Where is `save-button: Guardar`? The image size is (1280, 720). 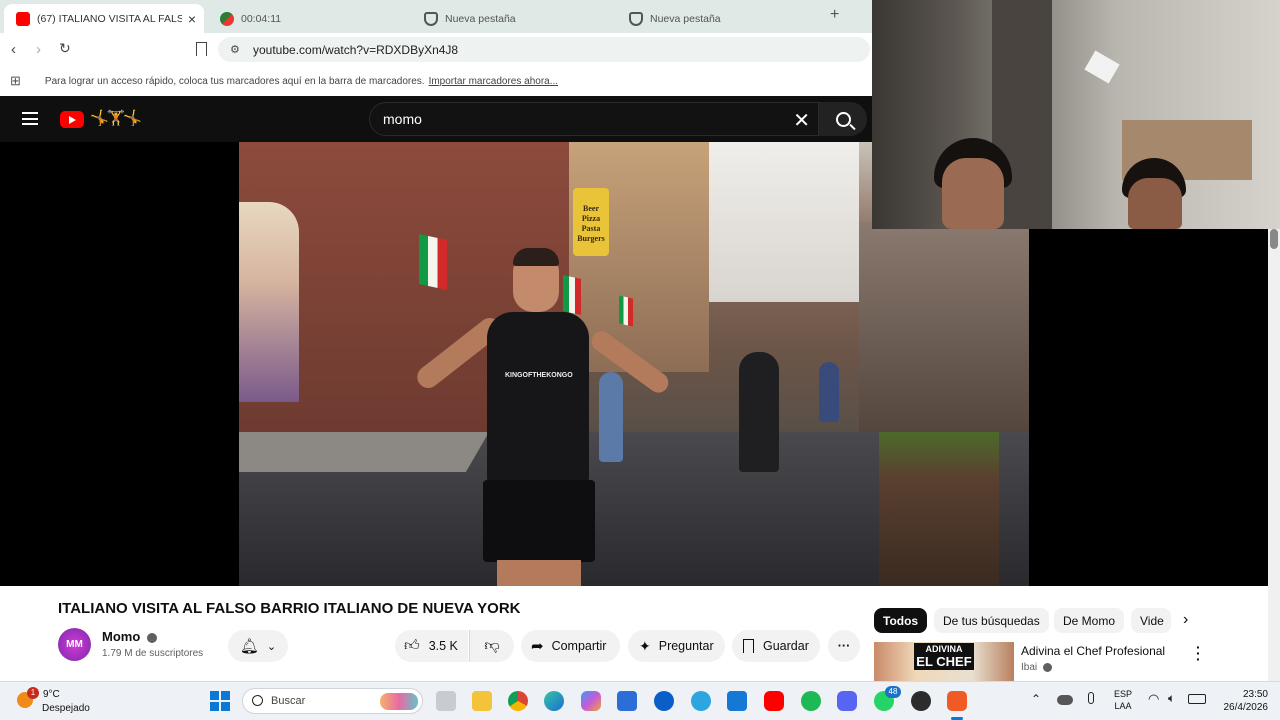
save-button: Guardar is located at coordinates (776, 646).